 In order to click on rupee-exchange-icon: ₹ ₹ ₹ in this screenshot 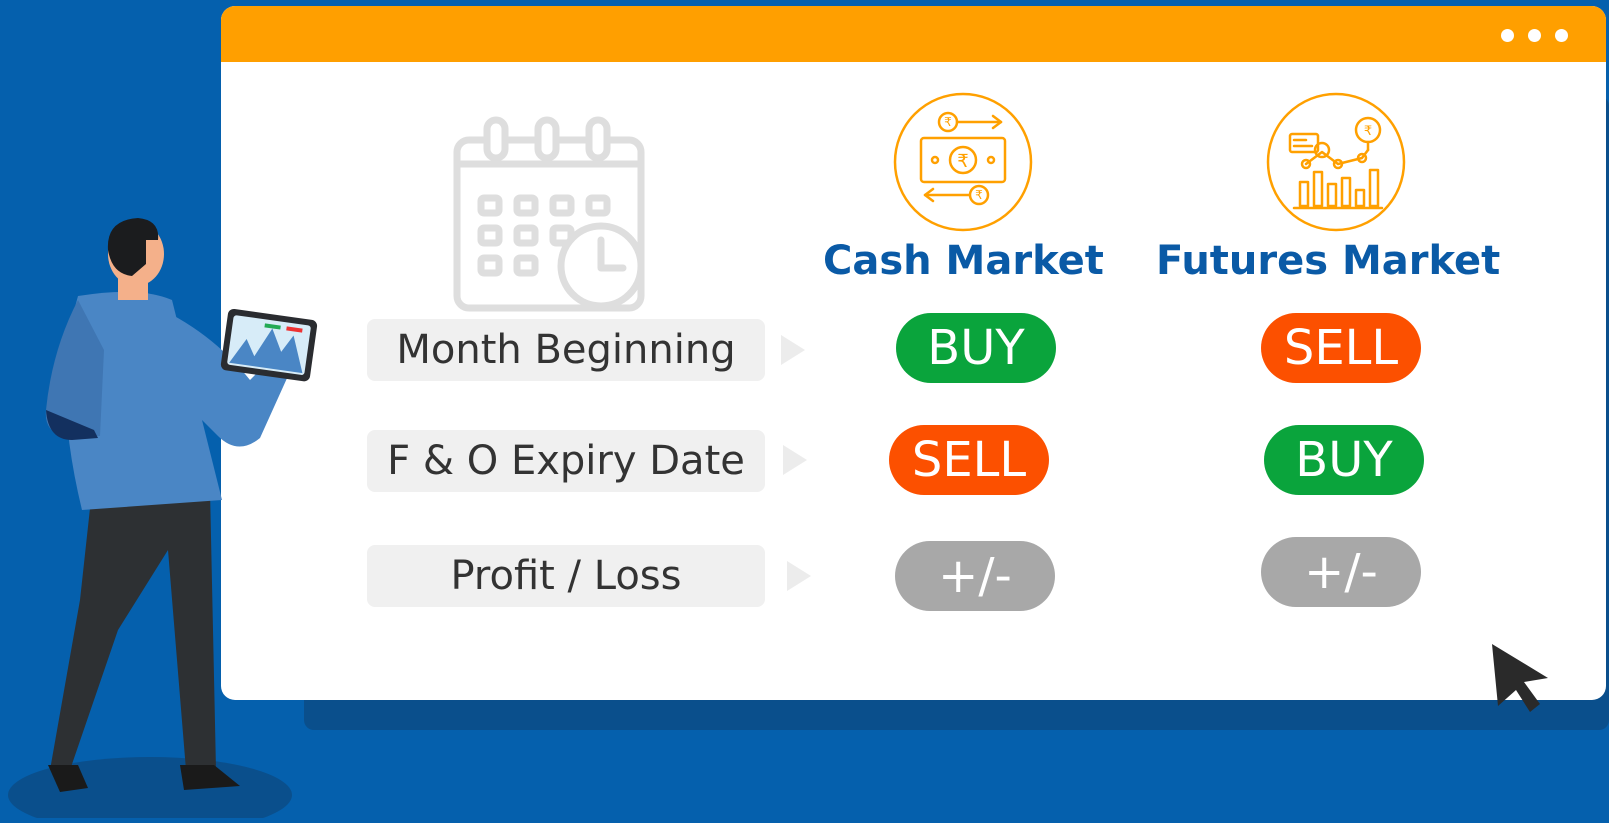, I will do `click(963, 164)`.